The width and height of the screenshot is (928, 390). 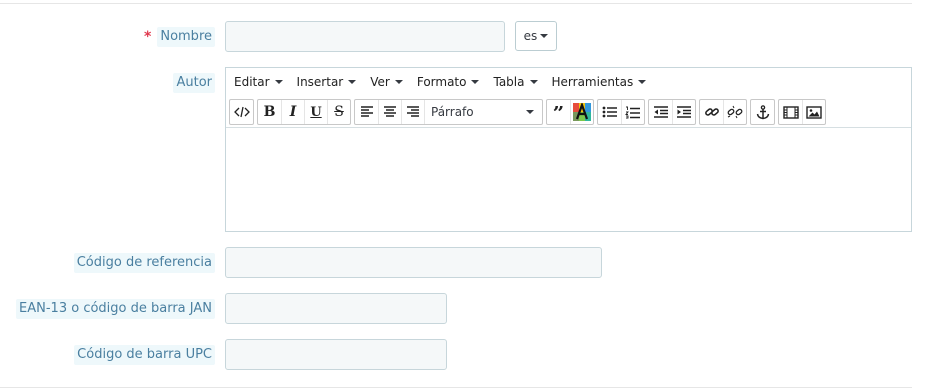 What do you see at coordinates (336, 308) in the screenshot?
I see `ean13-input` at bounding box center [336, 308].